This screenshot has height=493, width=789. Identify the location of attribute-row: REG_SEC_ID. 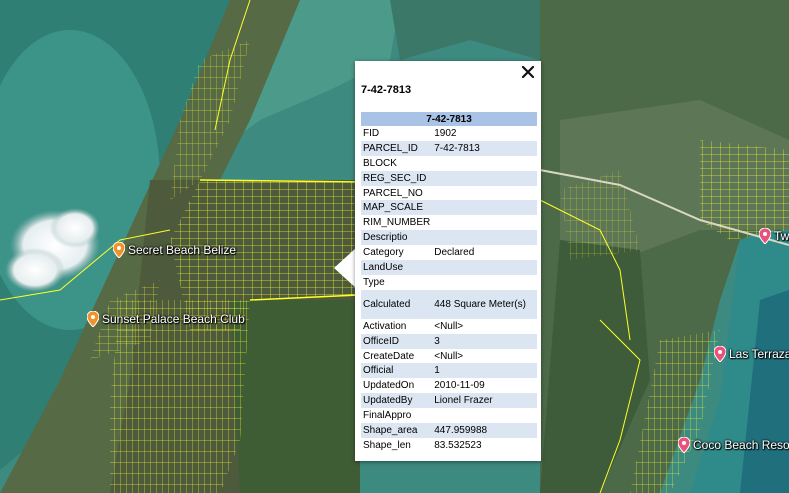
(449, 178).